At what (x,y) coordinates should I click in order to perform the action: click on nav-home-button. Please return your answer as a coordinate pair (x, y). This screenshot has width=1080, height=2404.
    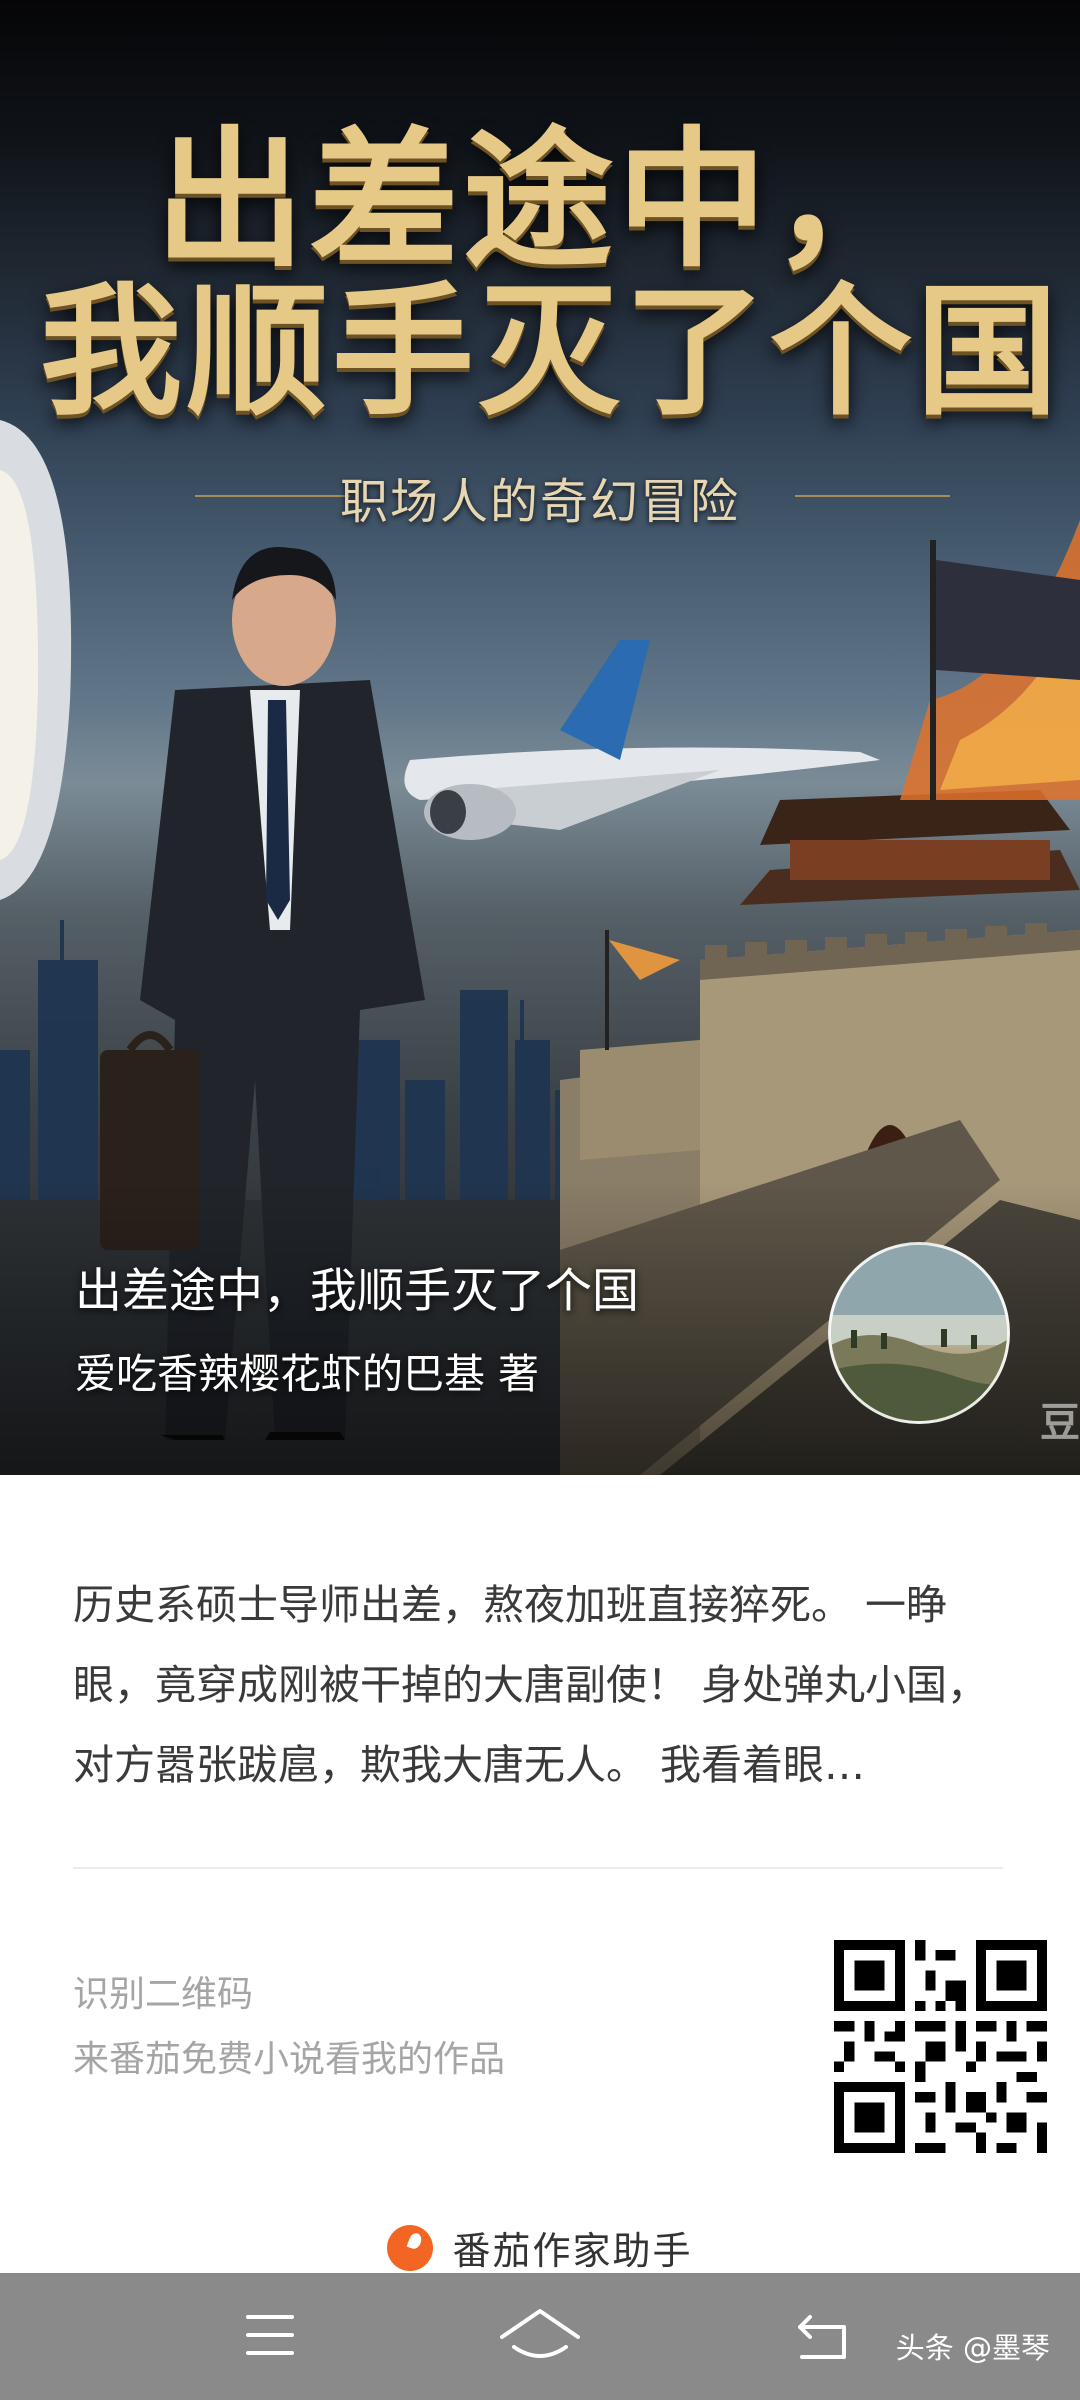
    Looking at the image, I should click on (540, 2336).